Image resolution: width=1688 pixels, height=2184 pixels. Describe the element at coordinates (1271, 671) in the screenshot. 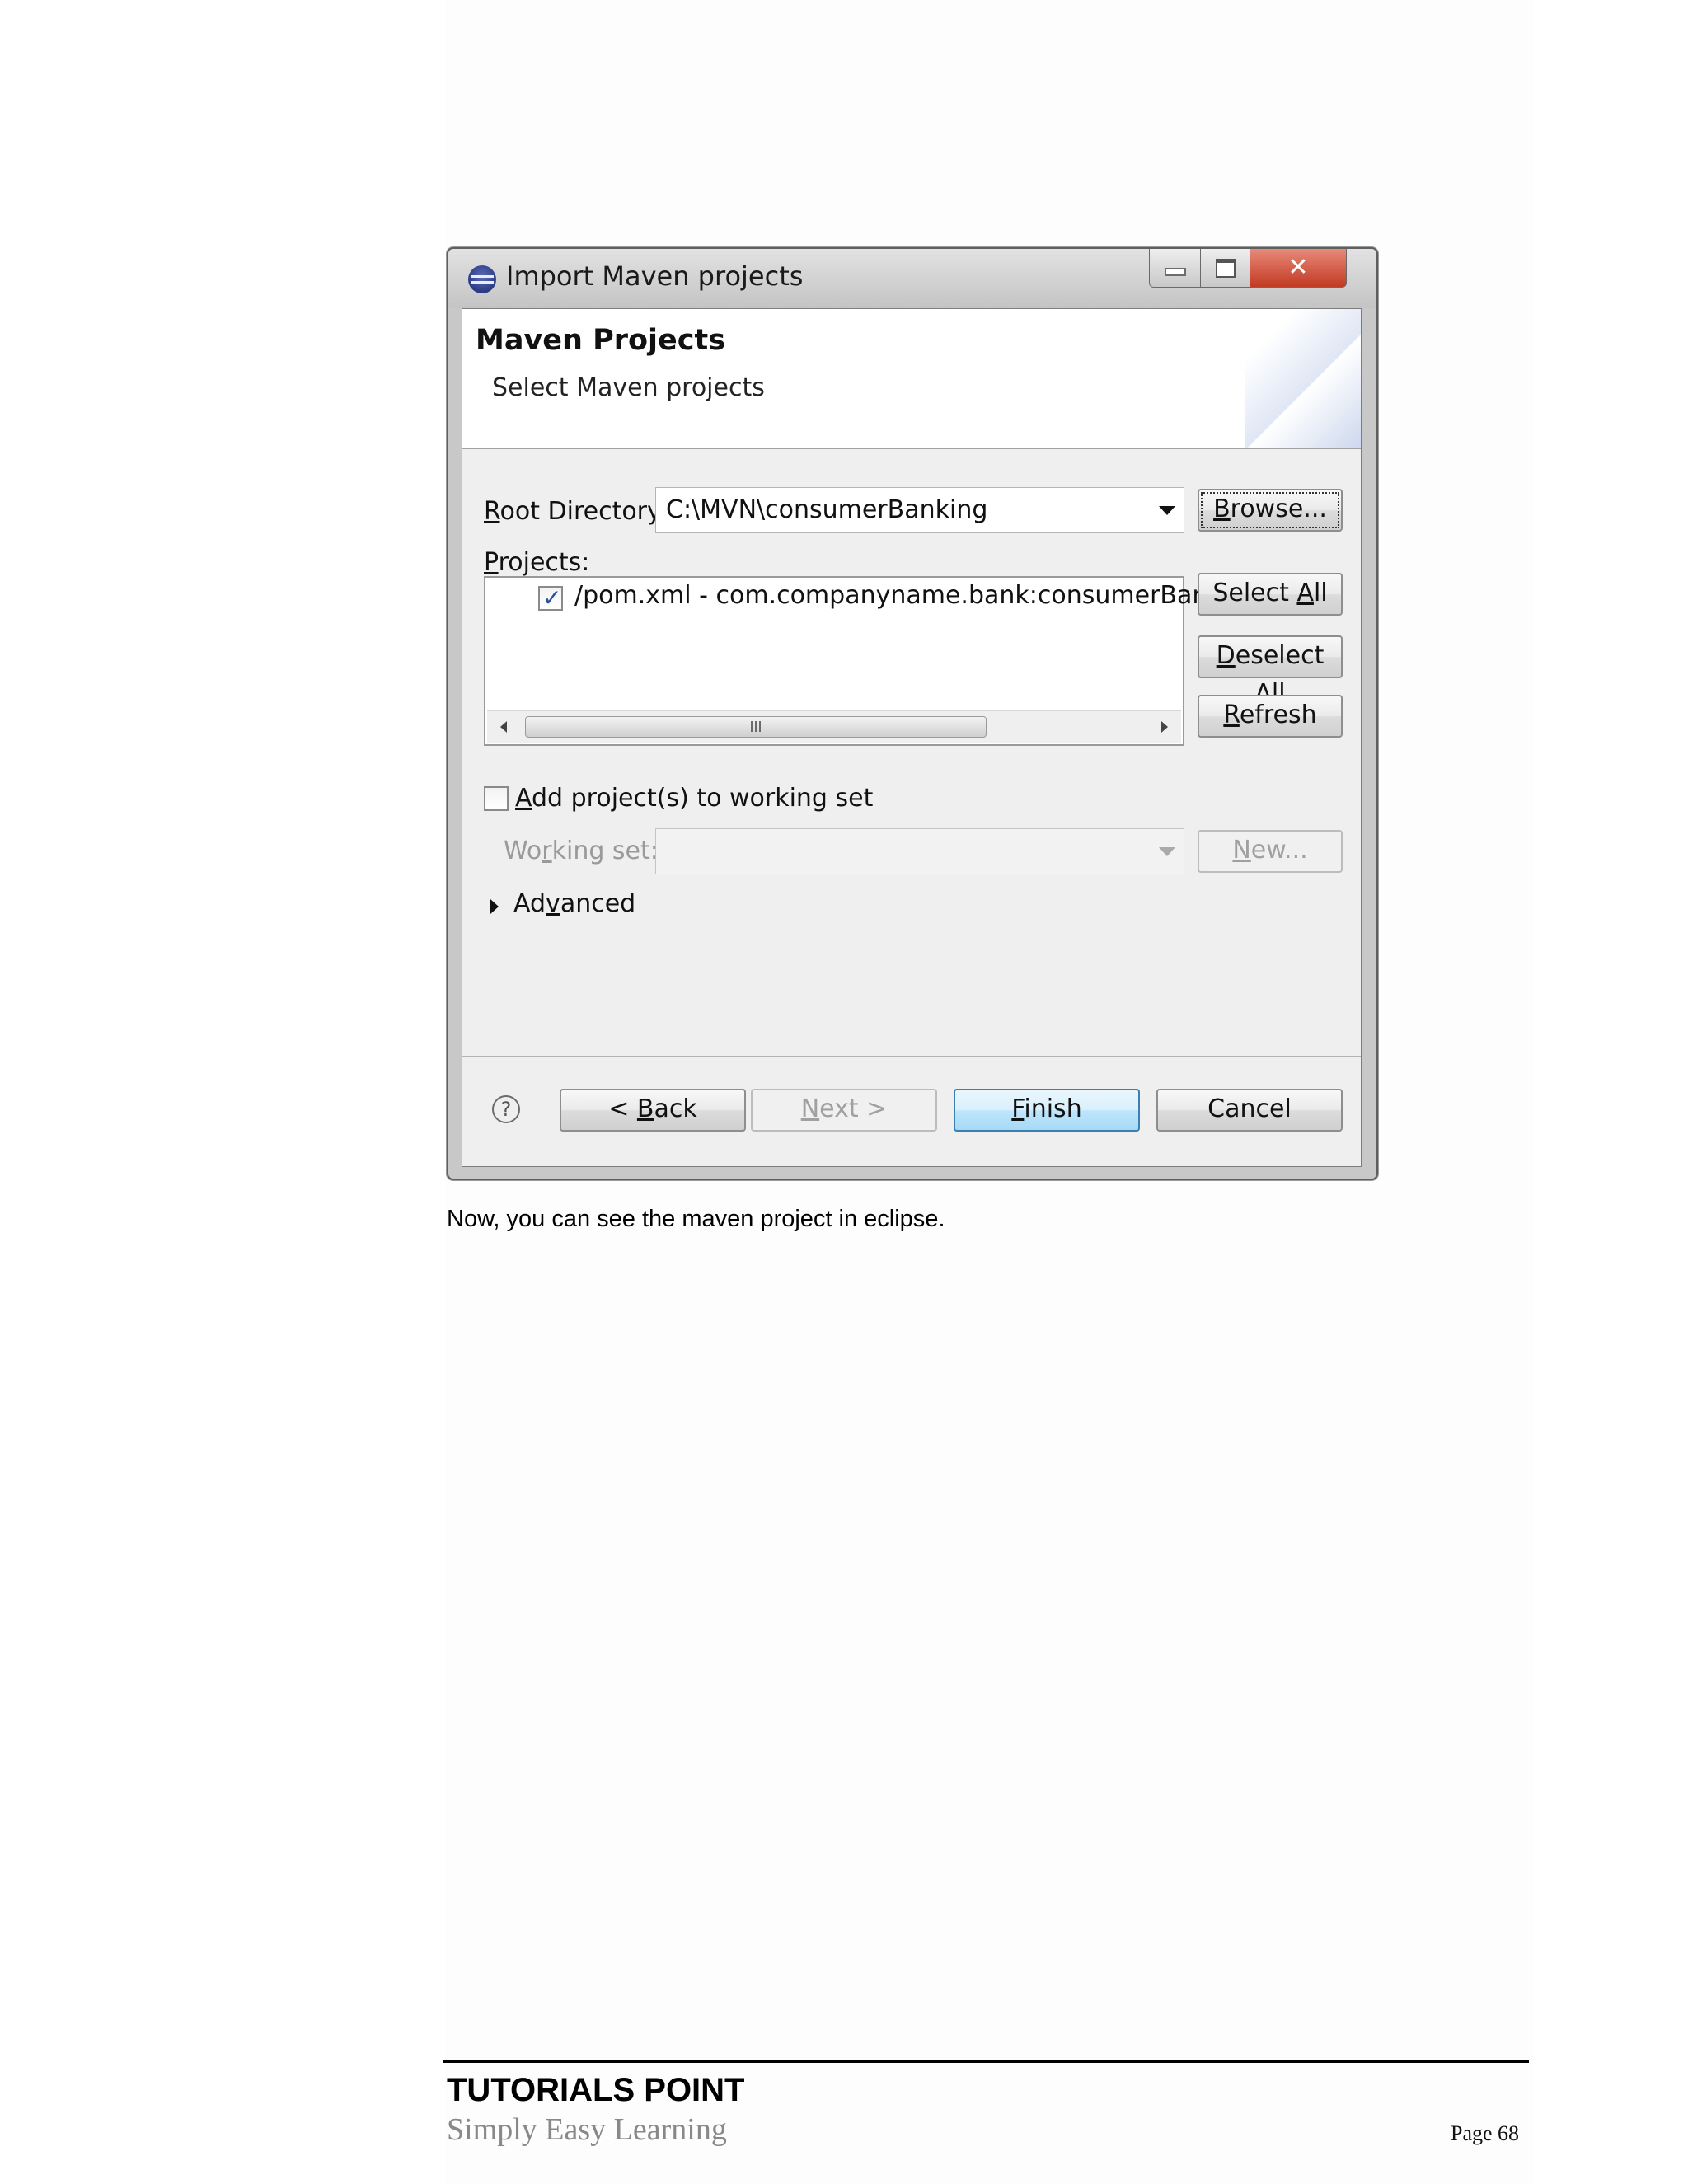

I see `deselect-all-button: Deselect All` at that location.